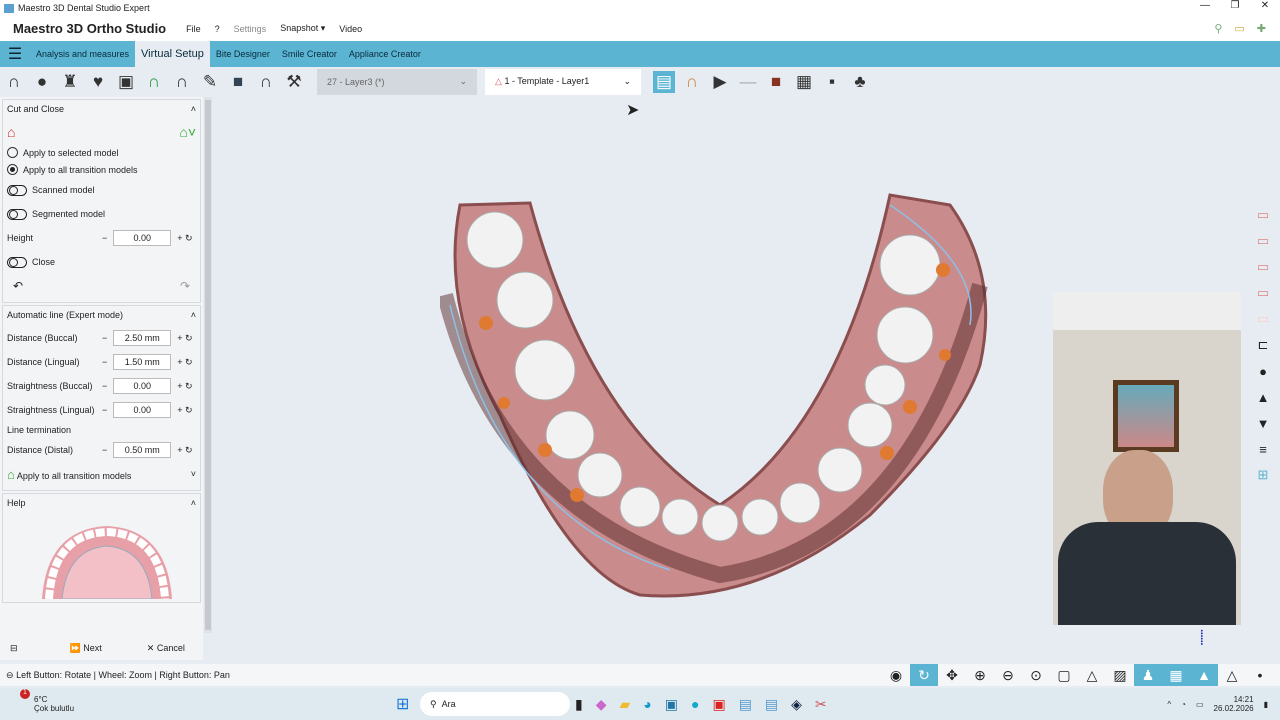 This screenshot has height=720, width=1280. Describe the element at coordinates (718, 704) in the screenshot. I see `wps-icon: ▣` at that location.